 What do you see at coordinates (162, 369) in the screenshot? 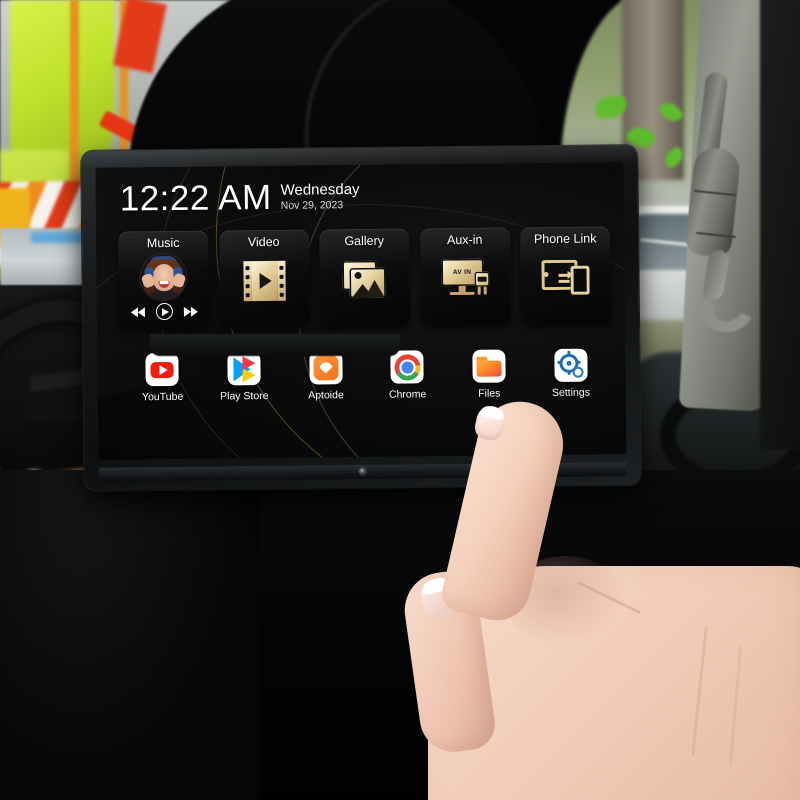
I see `youtube-icon` at bounding box center [162, 369].